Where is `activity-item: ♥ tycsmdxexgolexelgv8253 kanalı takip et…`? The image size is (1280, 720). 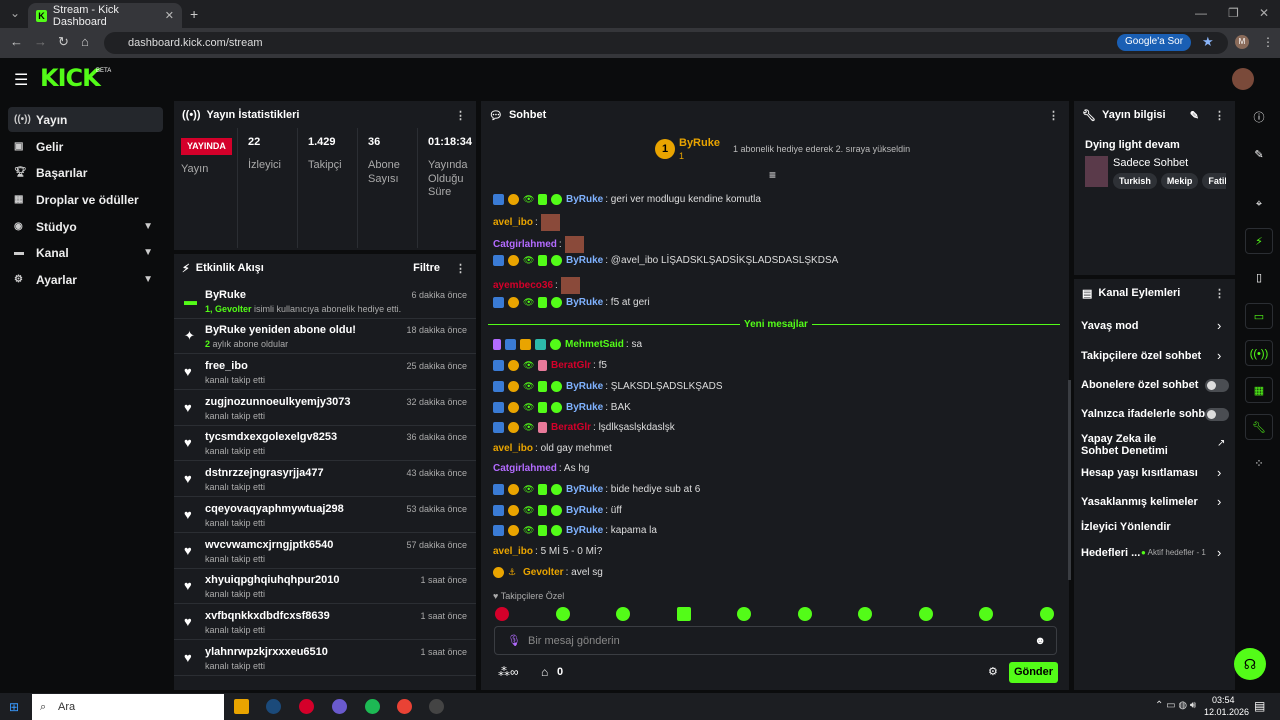 activity-item: ♥ tycsmdxexgolexelgv8253 kanalı takip et… is located at coordinates (325, 444).